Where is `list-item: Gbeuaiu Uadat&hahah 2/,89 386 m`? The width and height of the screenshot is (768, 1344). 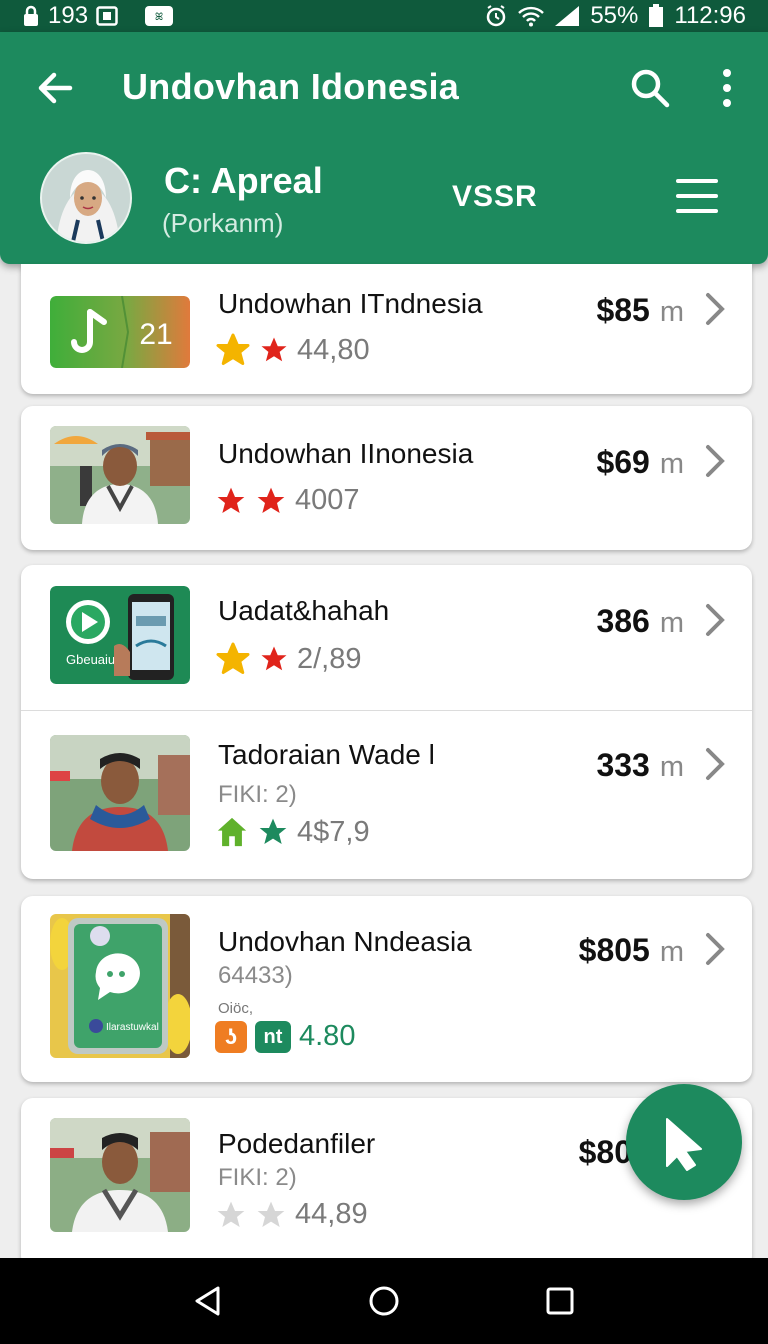
list-item: Gbeuaiu Uadat&hahah 2/,89 386 m is located at coordinates (386, 637).